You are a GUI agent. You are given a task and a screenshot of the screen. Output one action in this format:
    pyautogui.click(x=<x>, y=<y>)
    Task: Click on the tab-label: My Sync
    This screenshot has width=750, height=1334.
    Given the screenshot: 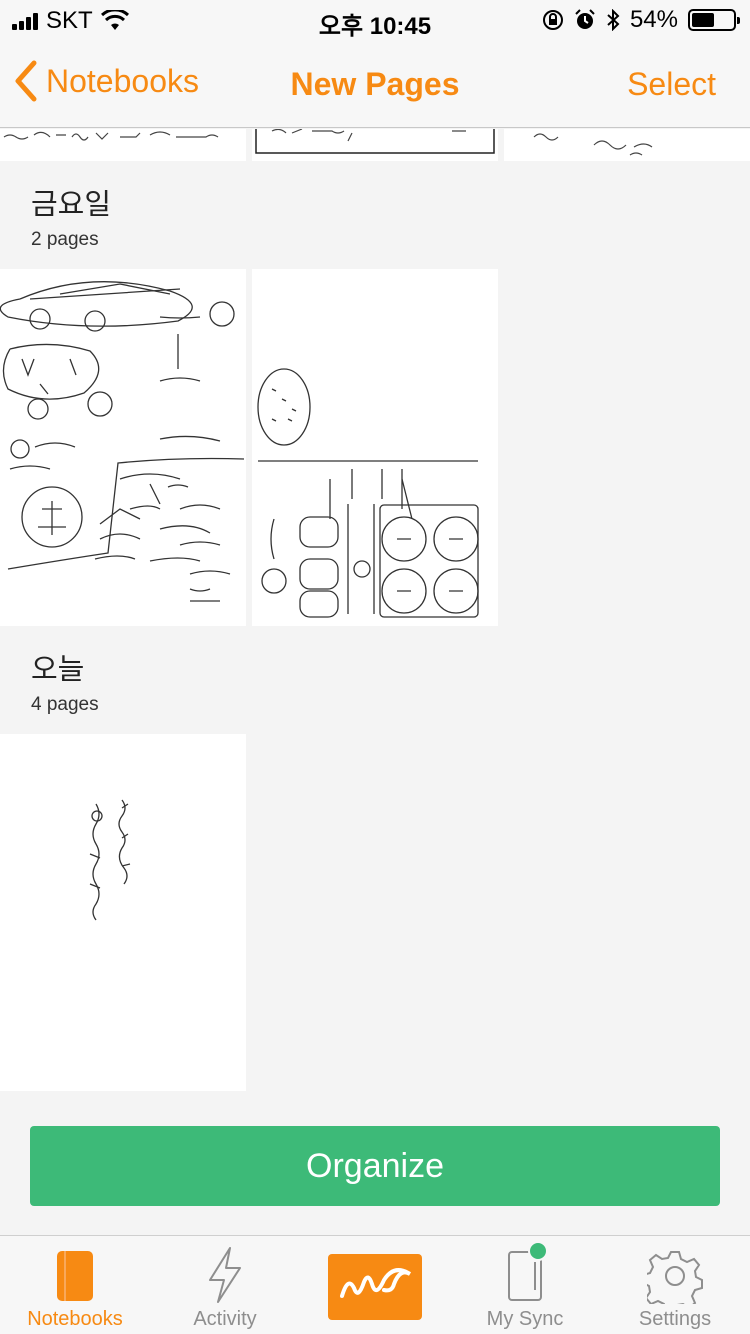 What is the action you would take?
    pyautogui.click(x=525, y=1319)
    